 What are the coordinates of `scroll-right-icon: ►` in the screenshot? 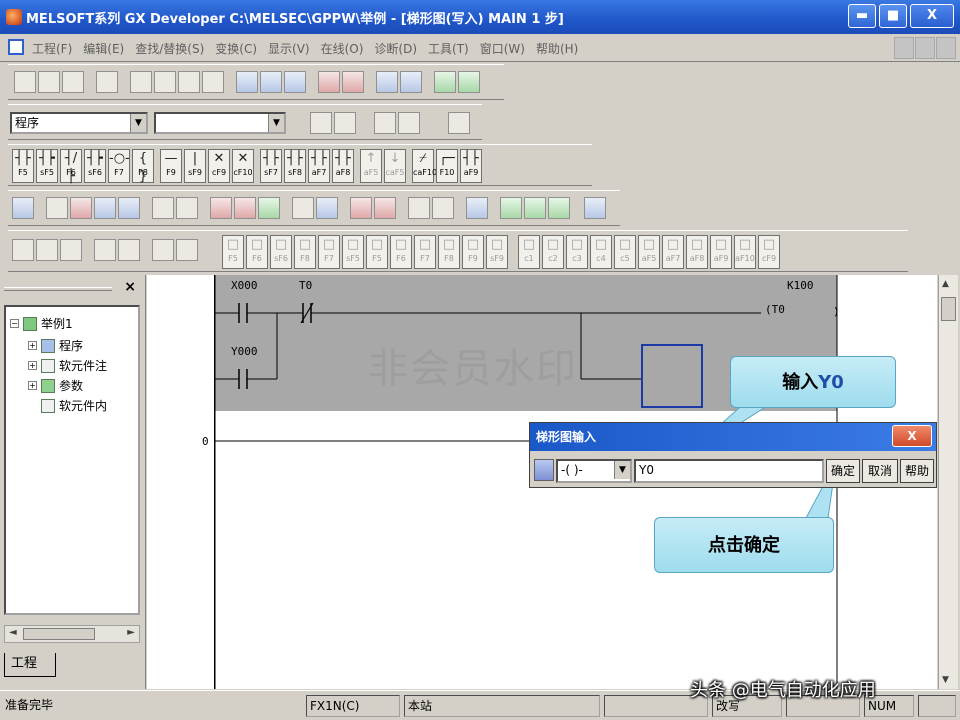 It's located at (131, 632).